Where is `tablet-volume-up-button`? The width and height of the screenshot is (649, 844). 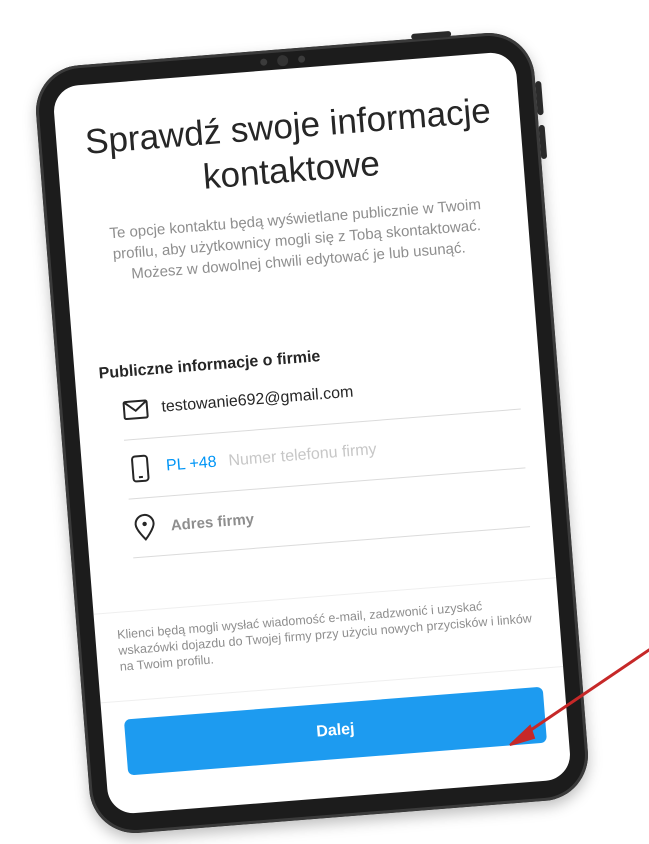 tablet-volume-up-button is located at coordinates (539, 98).